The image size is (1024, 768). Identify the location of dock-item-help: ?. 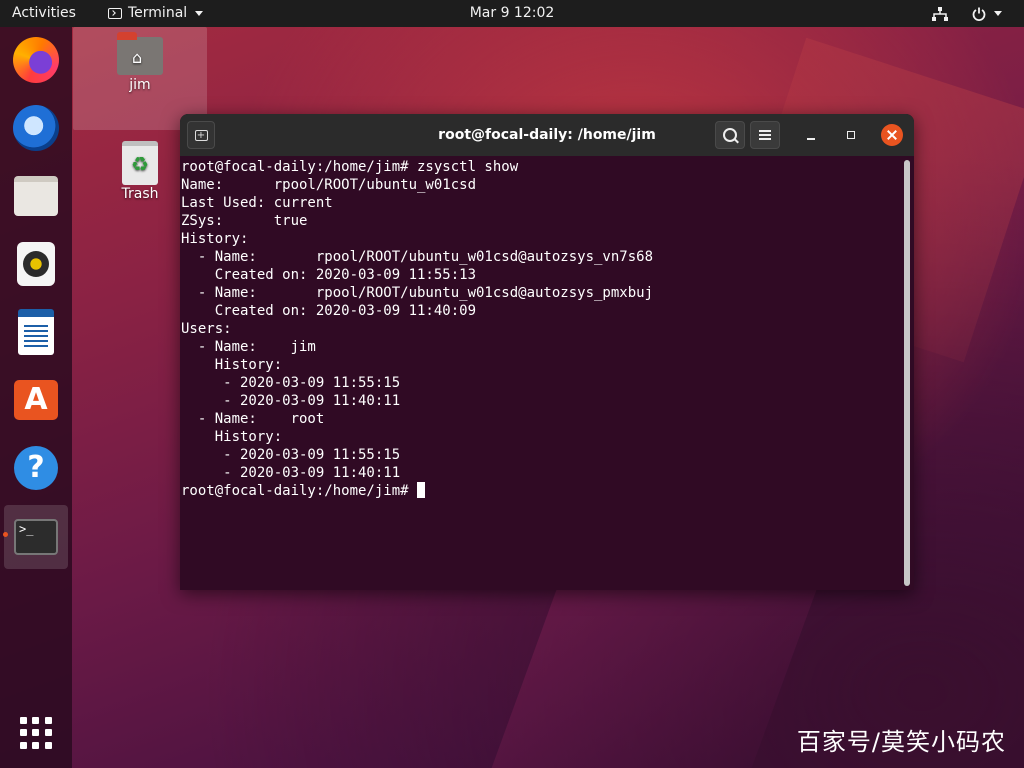
(36, 468).